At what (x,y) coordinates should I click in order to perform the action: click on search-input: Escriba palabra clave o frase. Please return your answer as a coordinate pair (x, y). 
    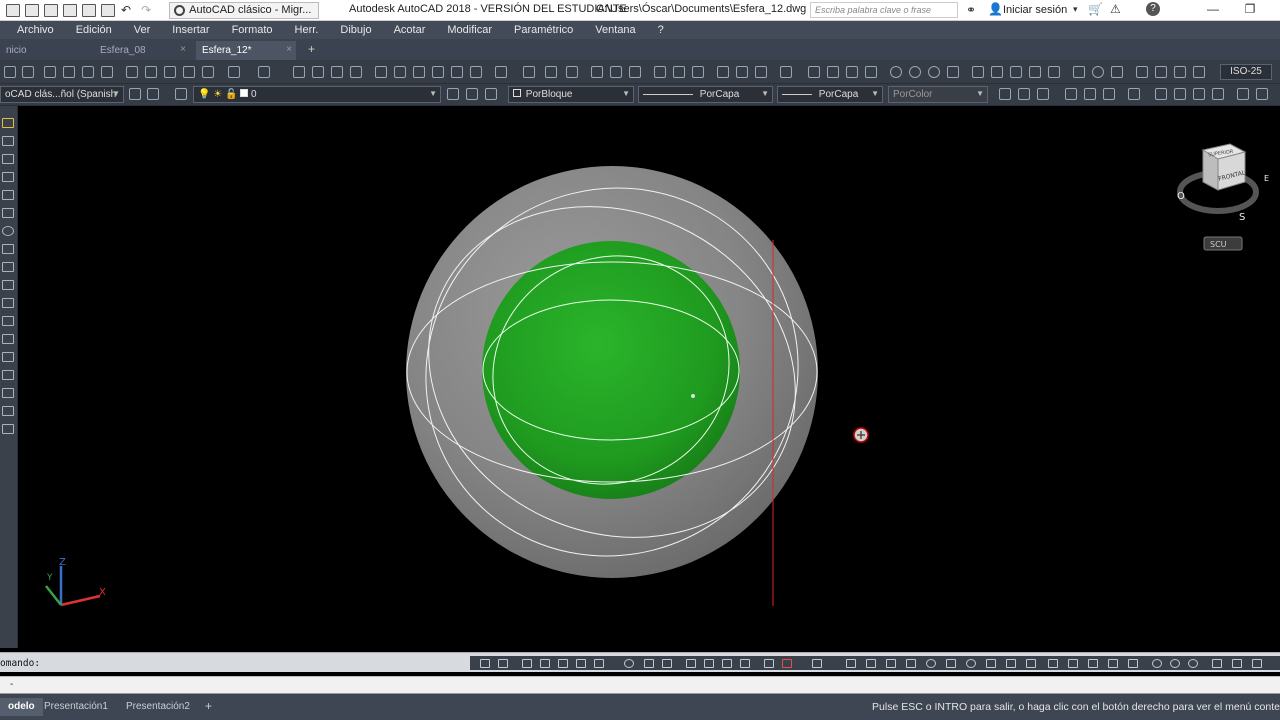
    Looking at the image, I should click on (884, 10).